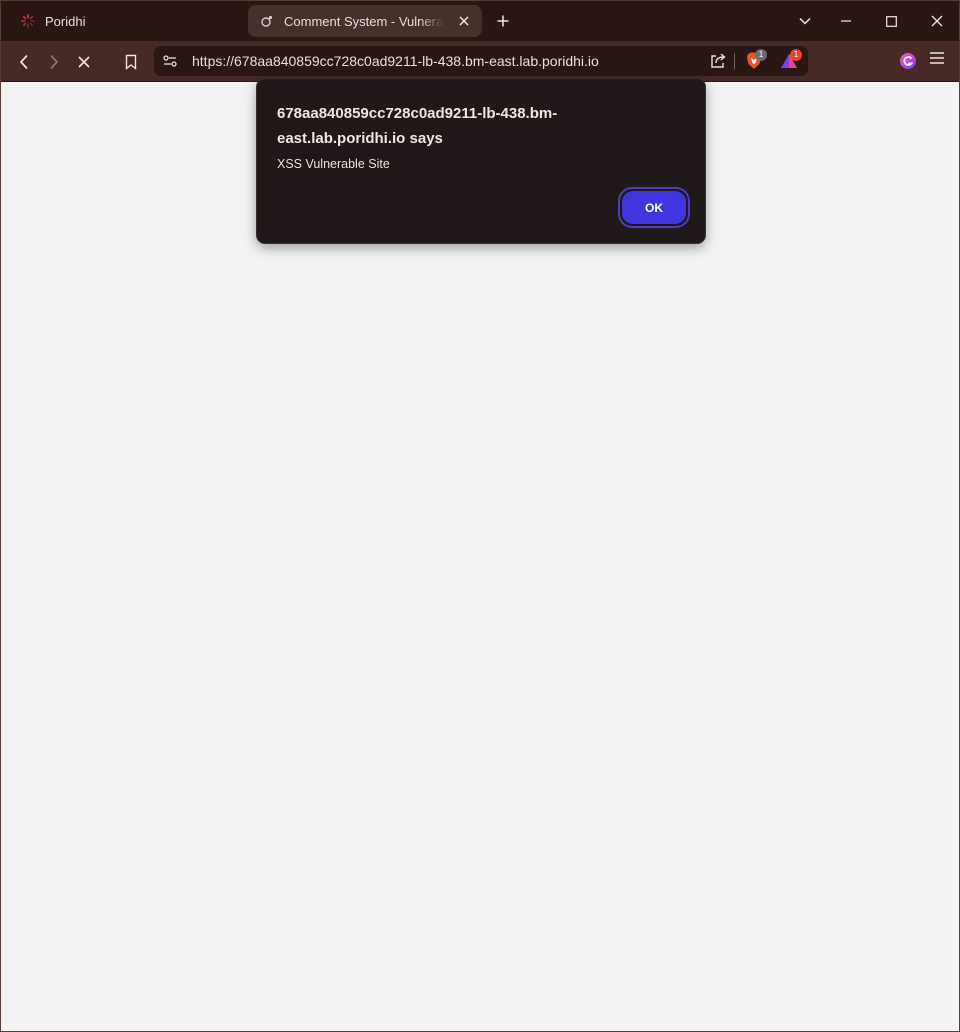 The height and width of the screenshot is (1032, 960). Describe the element at coordinates (333, 164) in the screenshot. I see `dialog-message: XSS Vulnerable Site` at that location.